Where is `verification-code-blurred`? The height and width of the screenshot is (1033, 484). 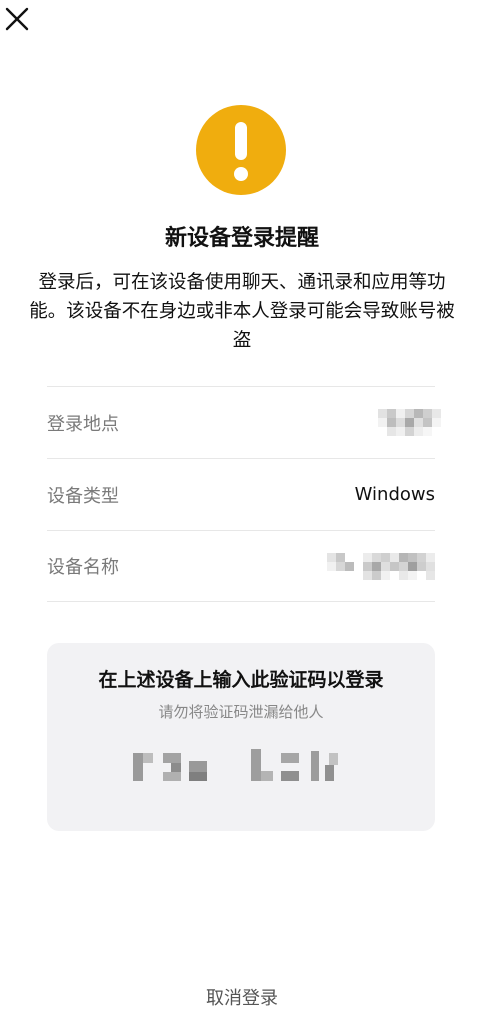 verification-code-blurred is located at coordinates (241, 767).